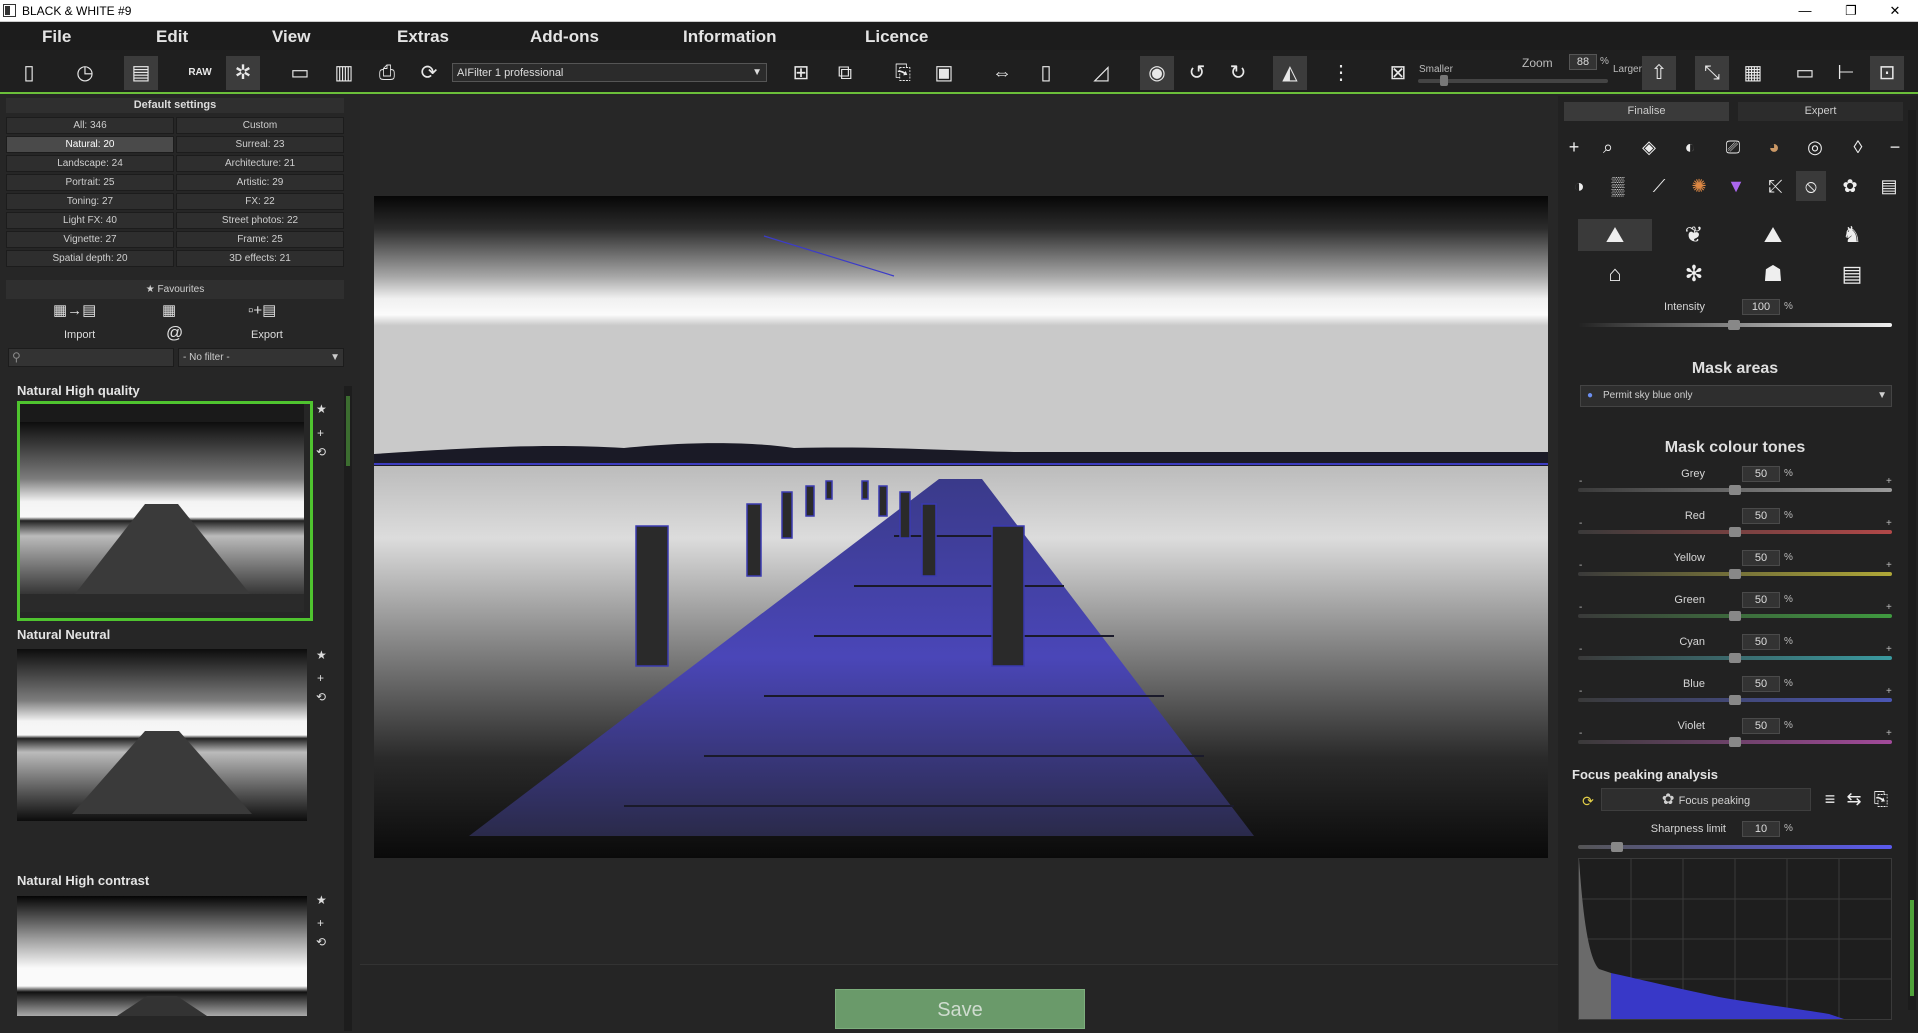 The width and height of the screenshot is (1918, 1033). I want to click on export-icon: ▫+▤, so click(262, 310).